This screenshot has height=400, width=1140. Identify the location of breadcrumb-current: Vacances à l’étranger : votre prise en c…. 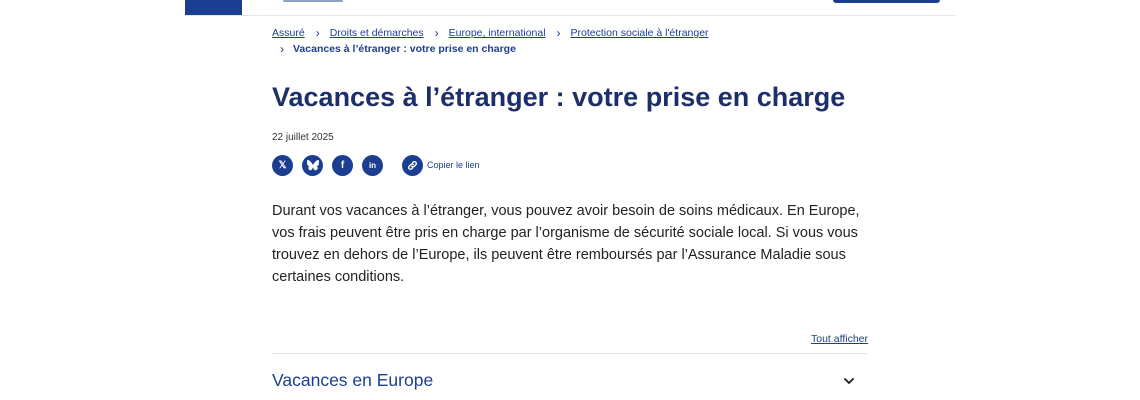
(404, 49).